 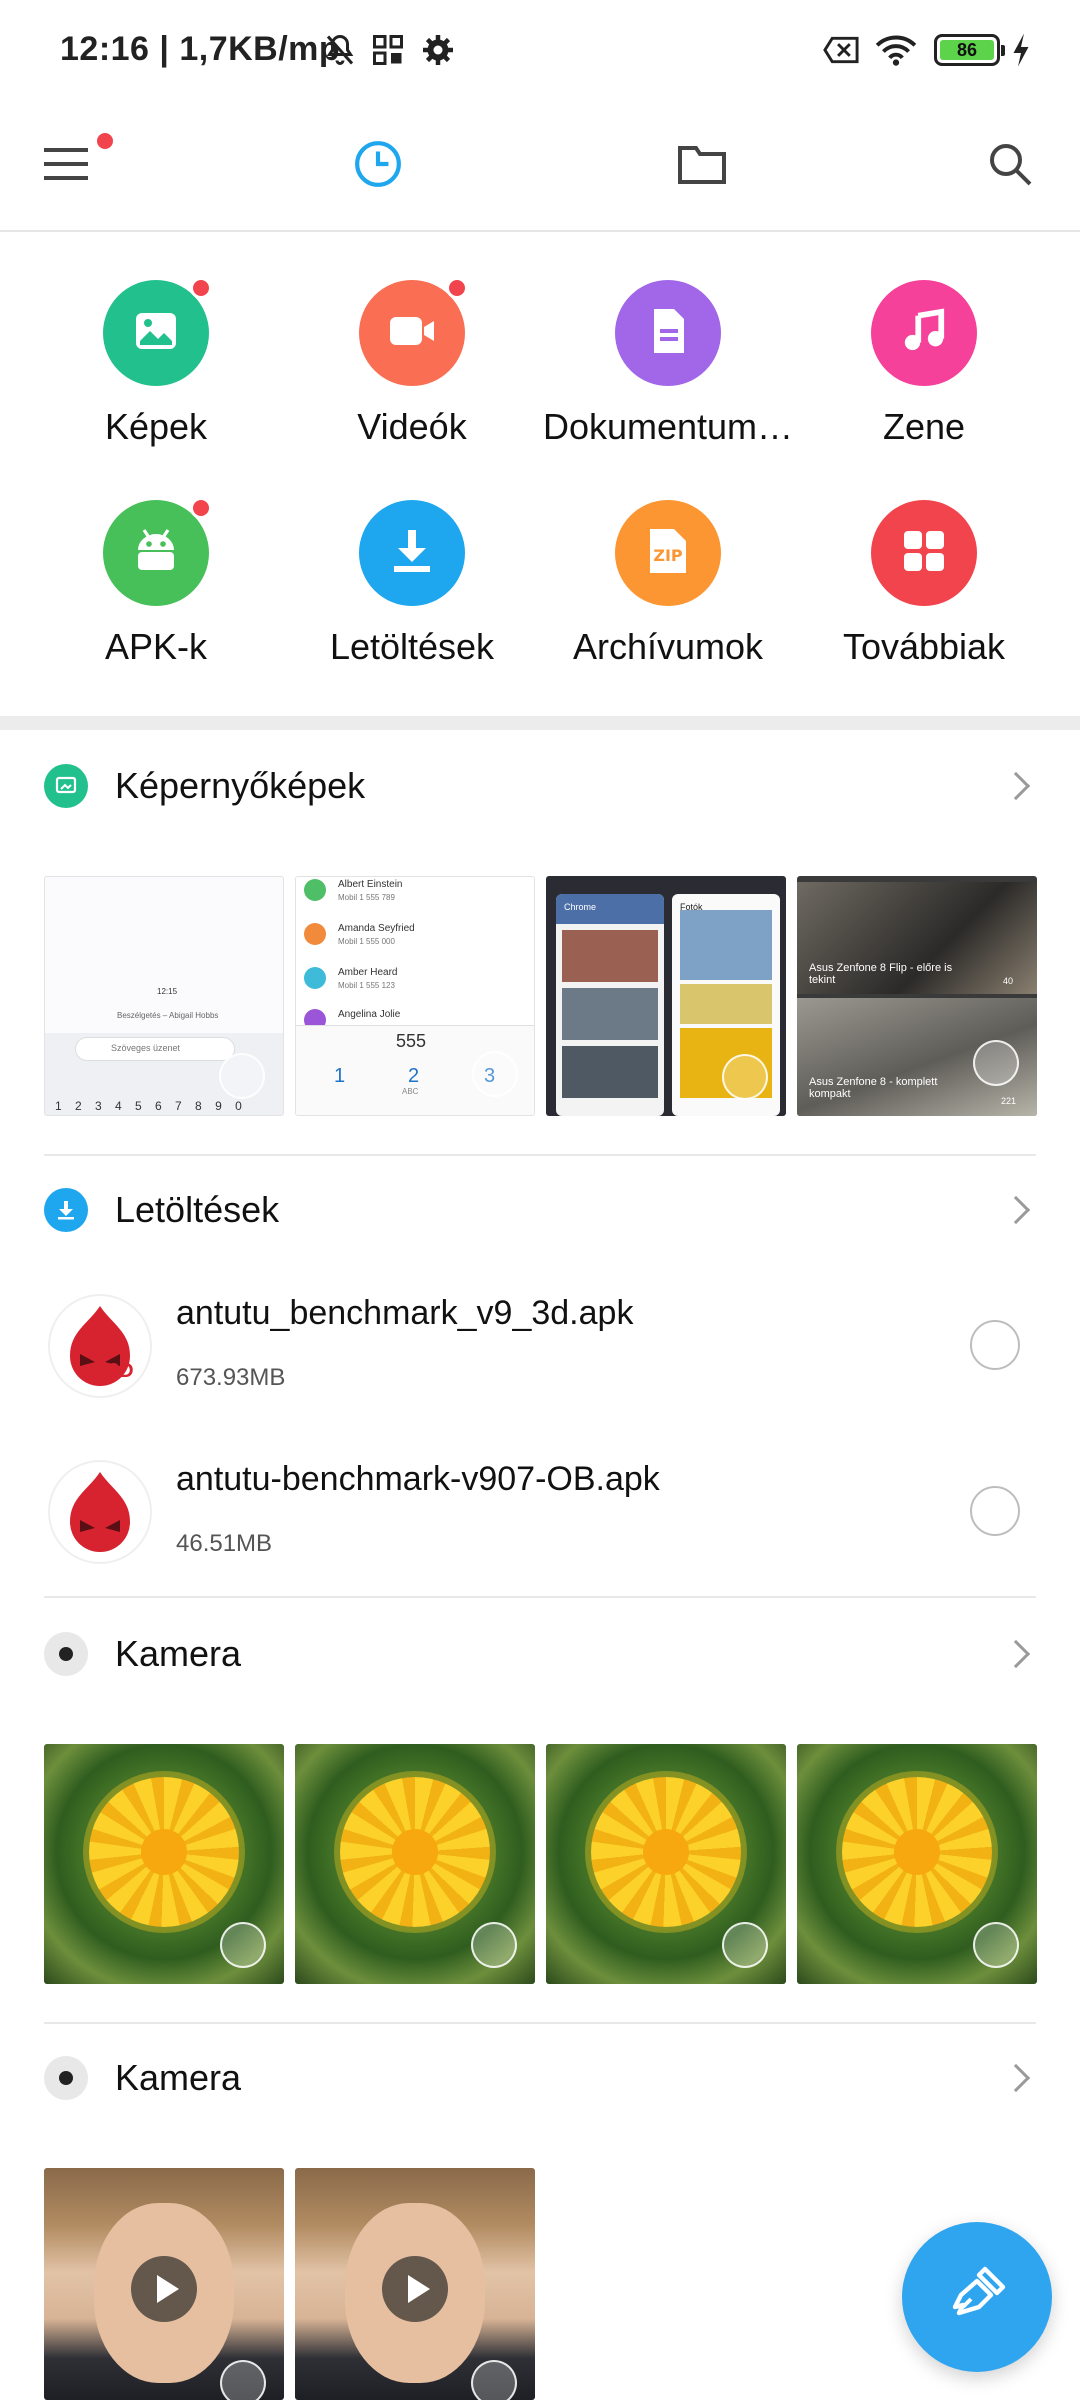 I want to click on top-navigation, so click(x=540, y=166).